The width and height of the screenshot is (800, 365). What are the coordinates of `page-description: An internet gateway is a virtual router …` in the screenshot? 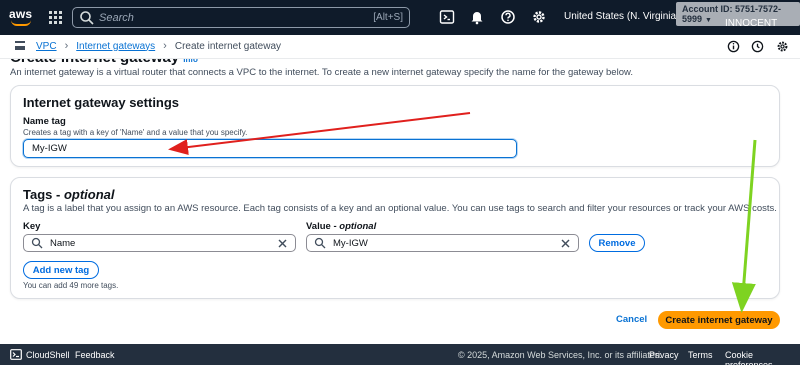 It's located at (321, 72).